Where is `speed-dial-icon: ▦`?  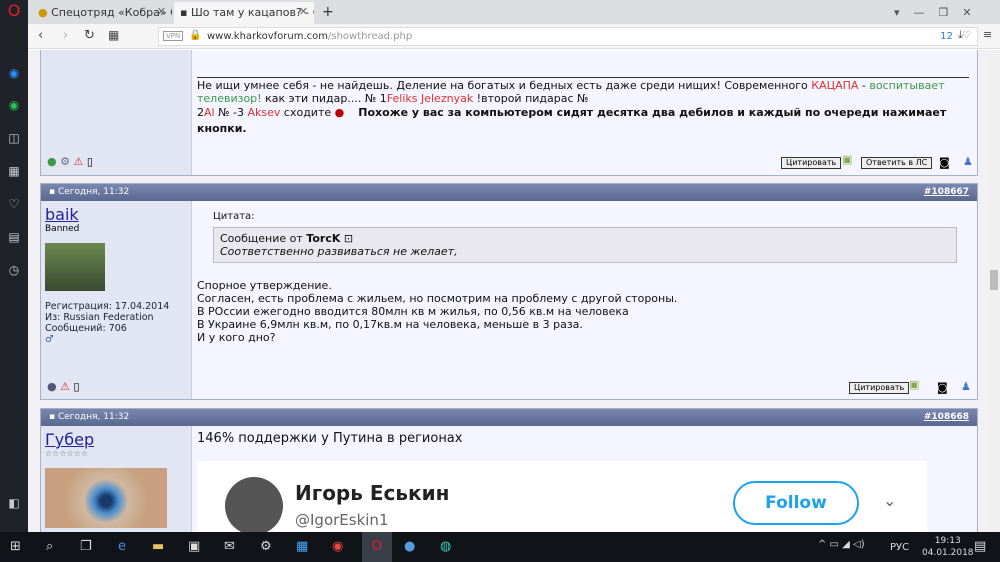 speed-dial-icon: ▦ is located at coordinates (14, 171).